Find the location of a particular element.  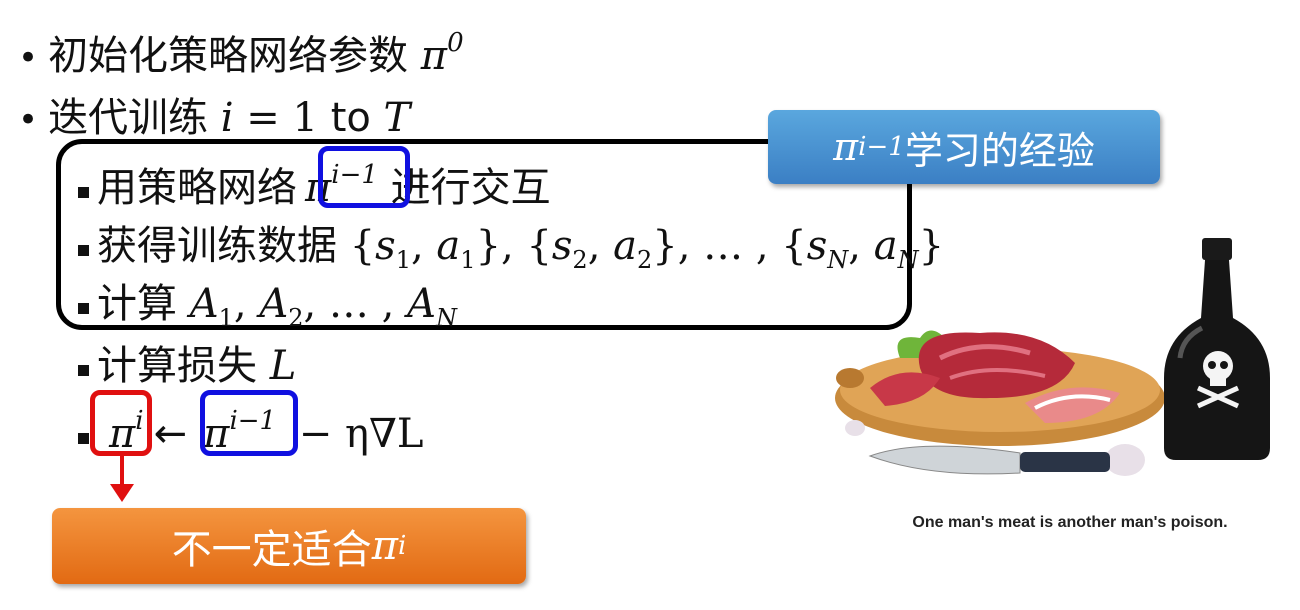

iter-to: to is located at coordinates (350, 118).